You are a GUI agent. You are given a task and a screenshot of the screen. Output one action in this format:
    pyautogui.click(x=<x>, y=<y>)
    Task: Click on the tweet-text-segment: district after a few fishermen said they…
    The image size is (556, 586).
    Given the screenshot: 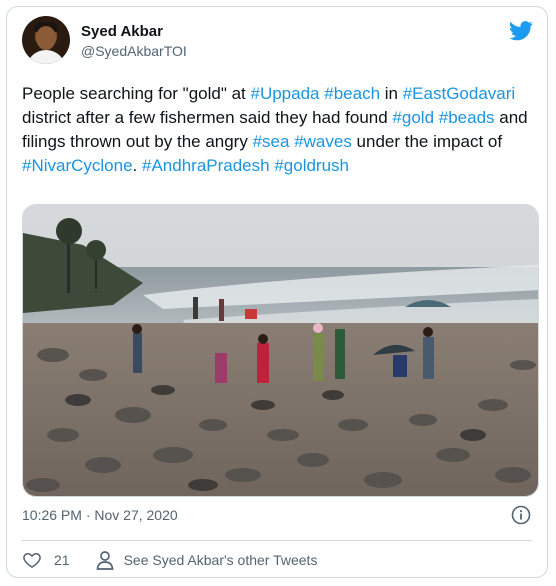 What is the action you would take?
    pyautogui.click(x=207, y=117)
    